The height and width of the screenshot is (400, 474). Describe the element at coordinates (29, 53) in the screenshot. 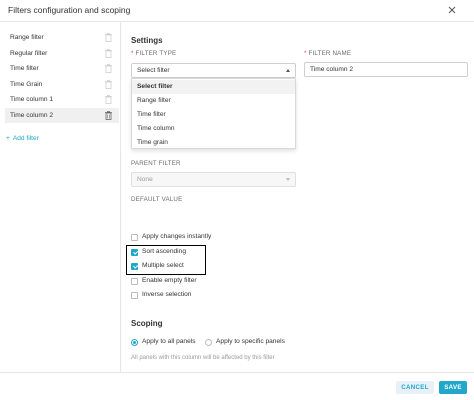

I see `sidebar-item-label: Regular filter` at that location.